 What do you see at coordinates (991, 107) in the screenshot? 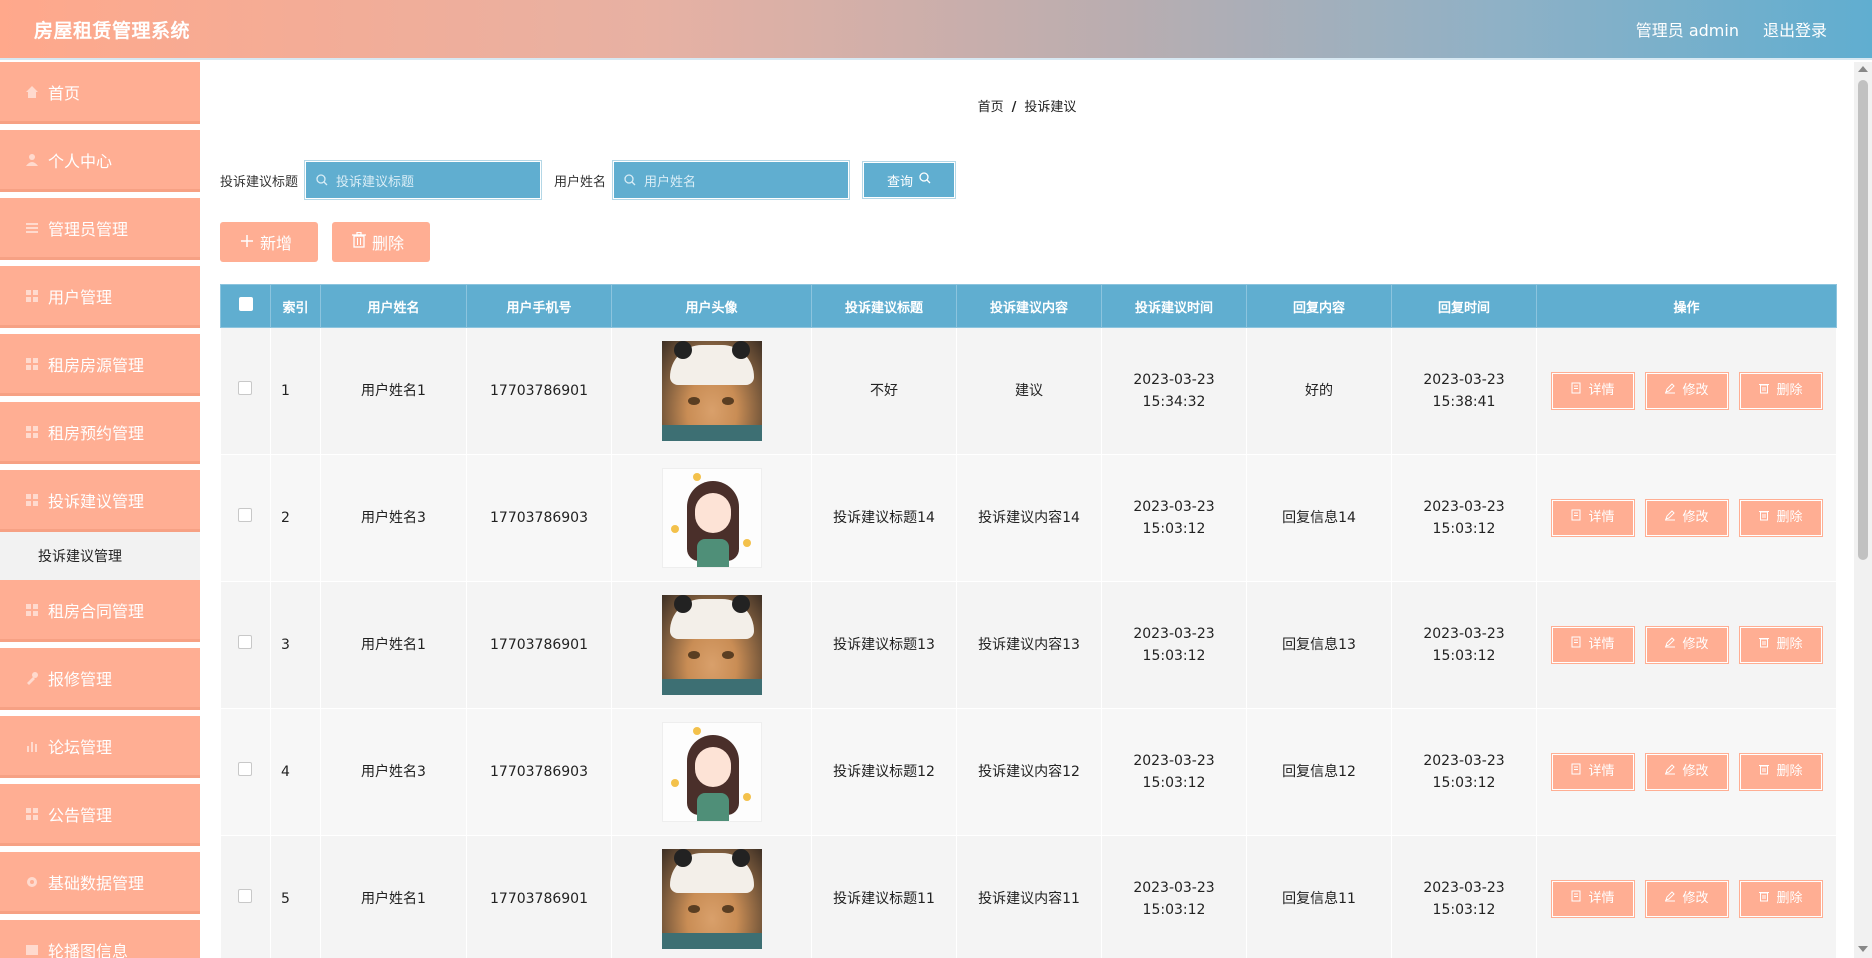
I see `breadcrumb-home: 首页` at bounding box center [991, 107].